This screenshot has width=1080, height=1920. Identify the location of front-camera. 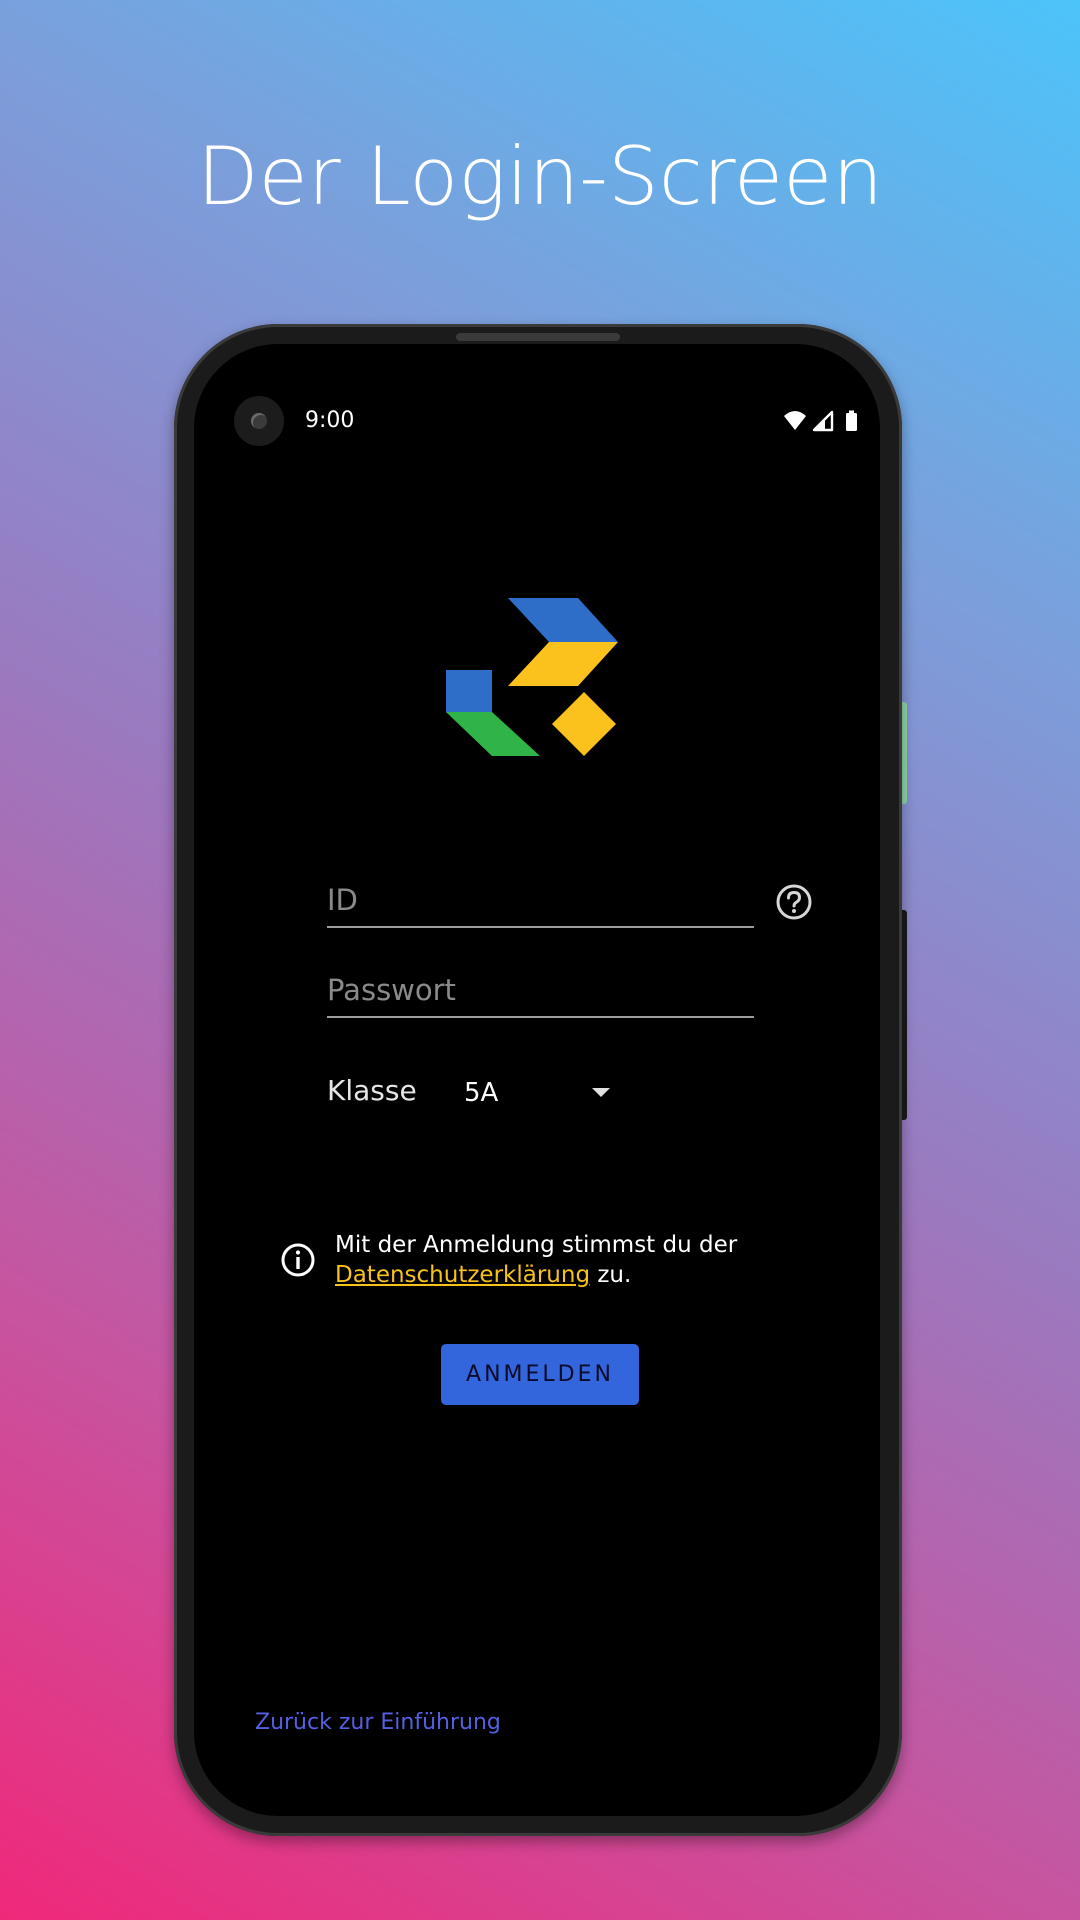
(259, 421).